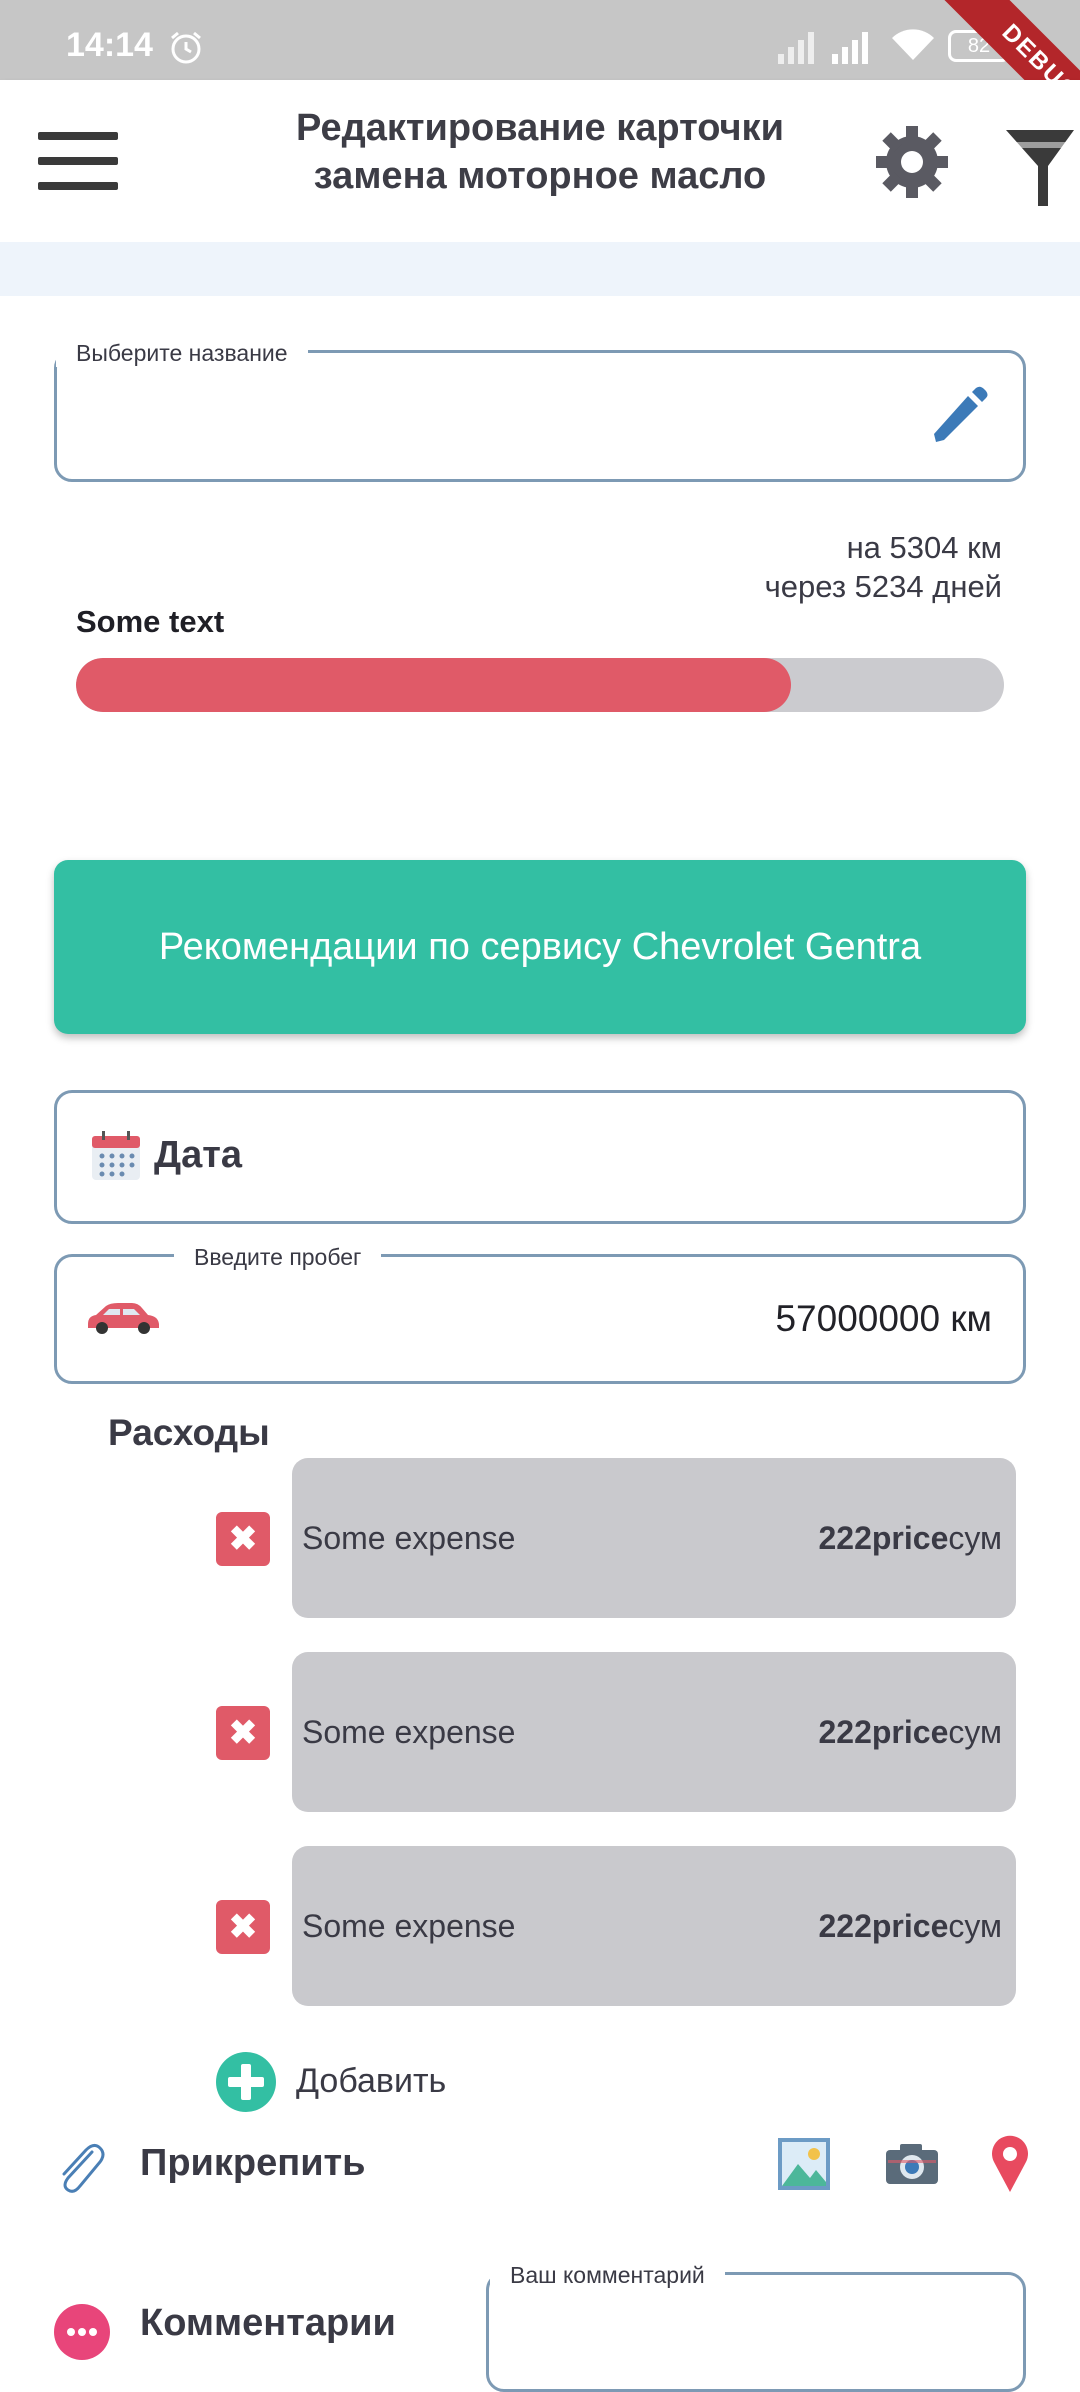  I want to click on service-recommendations-button: Рекомендации по сервису Chevrolet Gentra, so click(540, 947).